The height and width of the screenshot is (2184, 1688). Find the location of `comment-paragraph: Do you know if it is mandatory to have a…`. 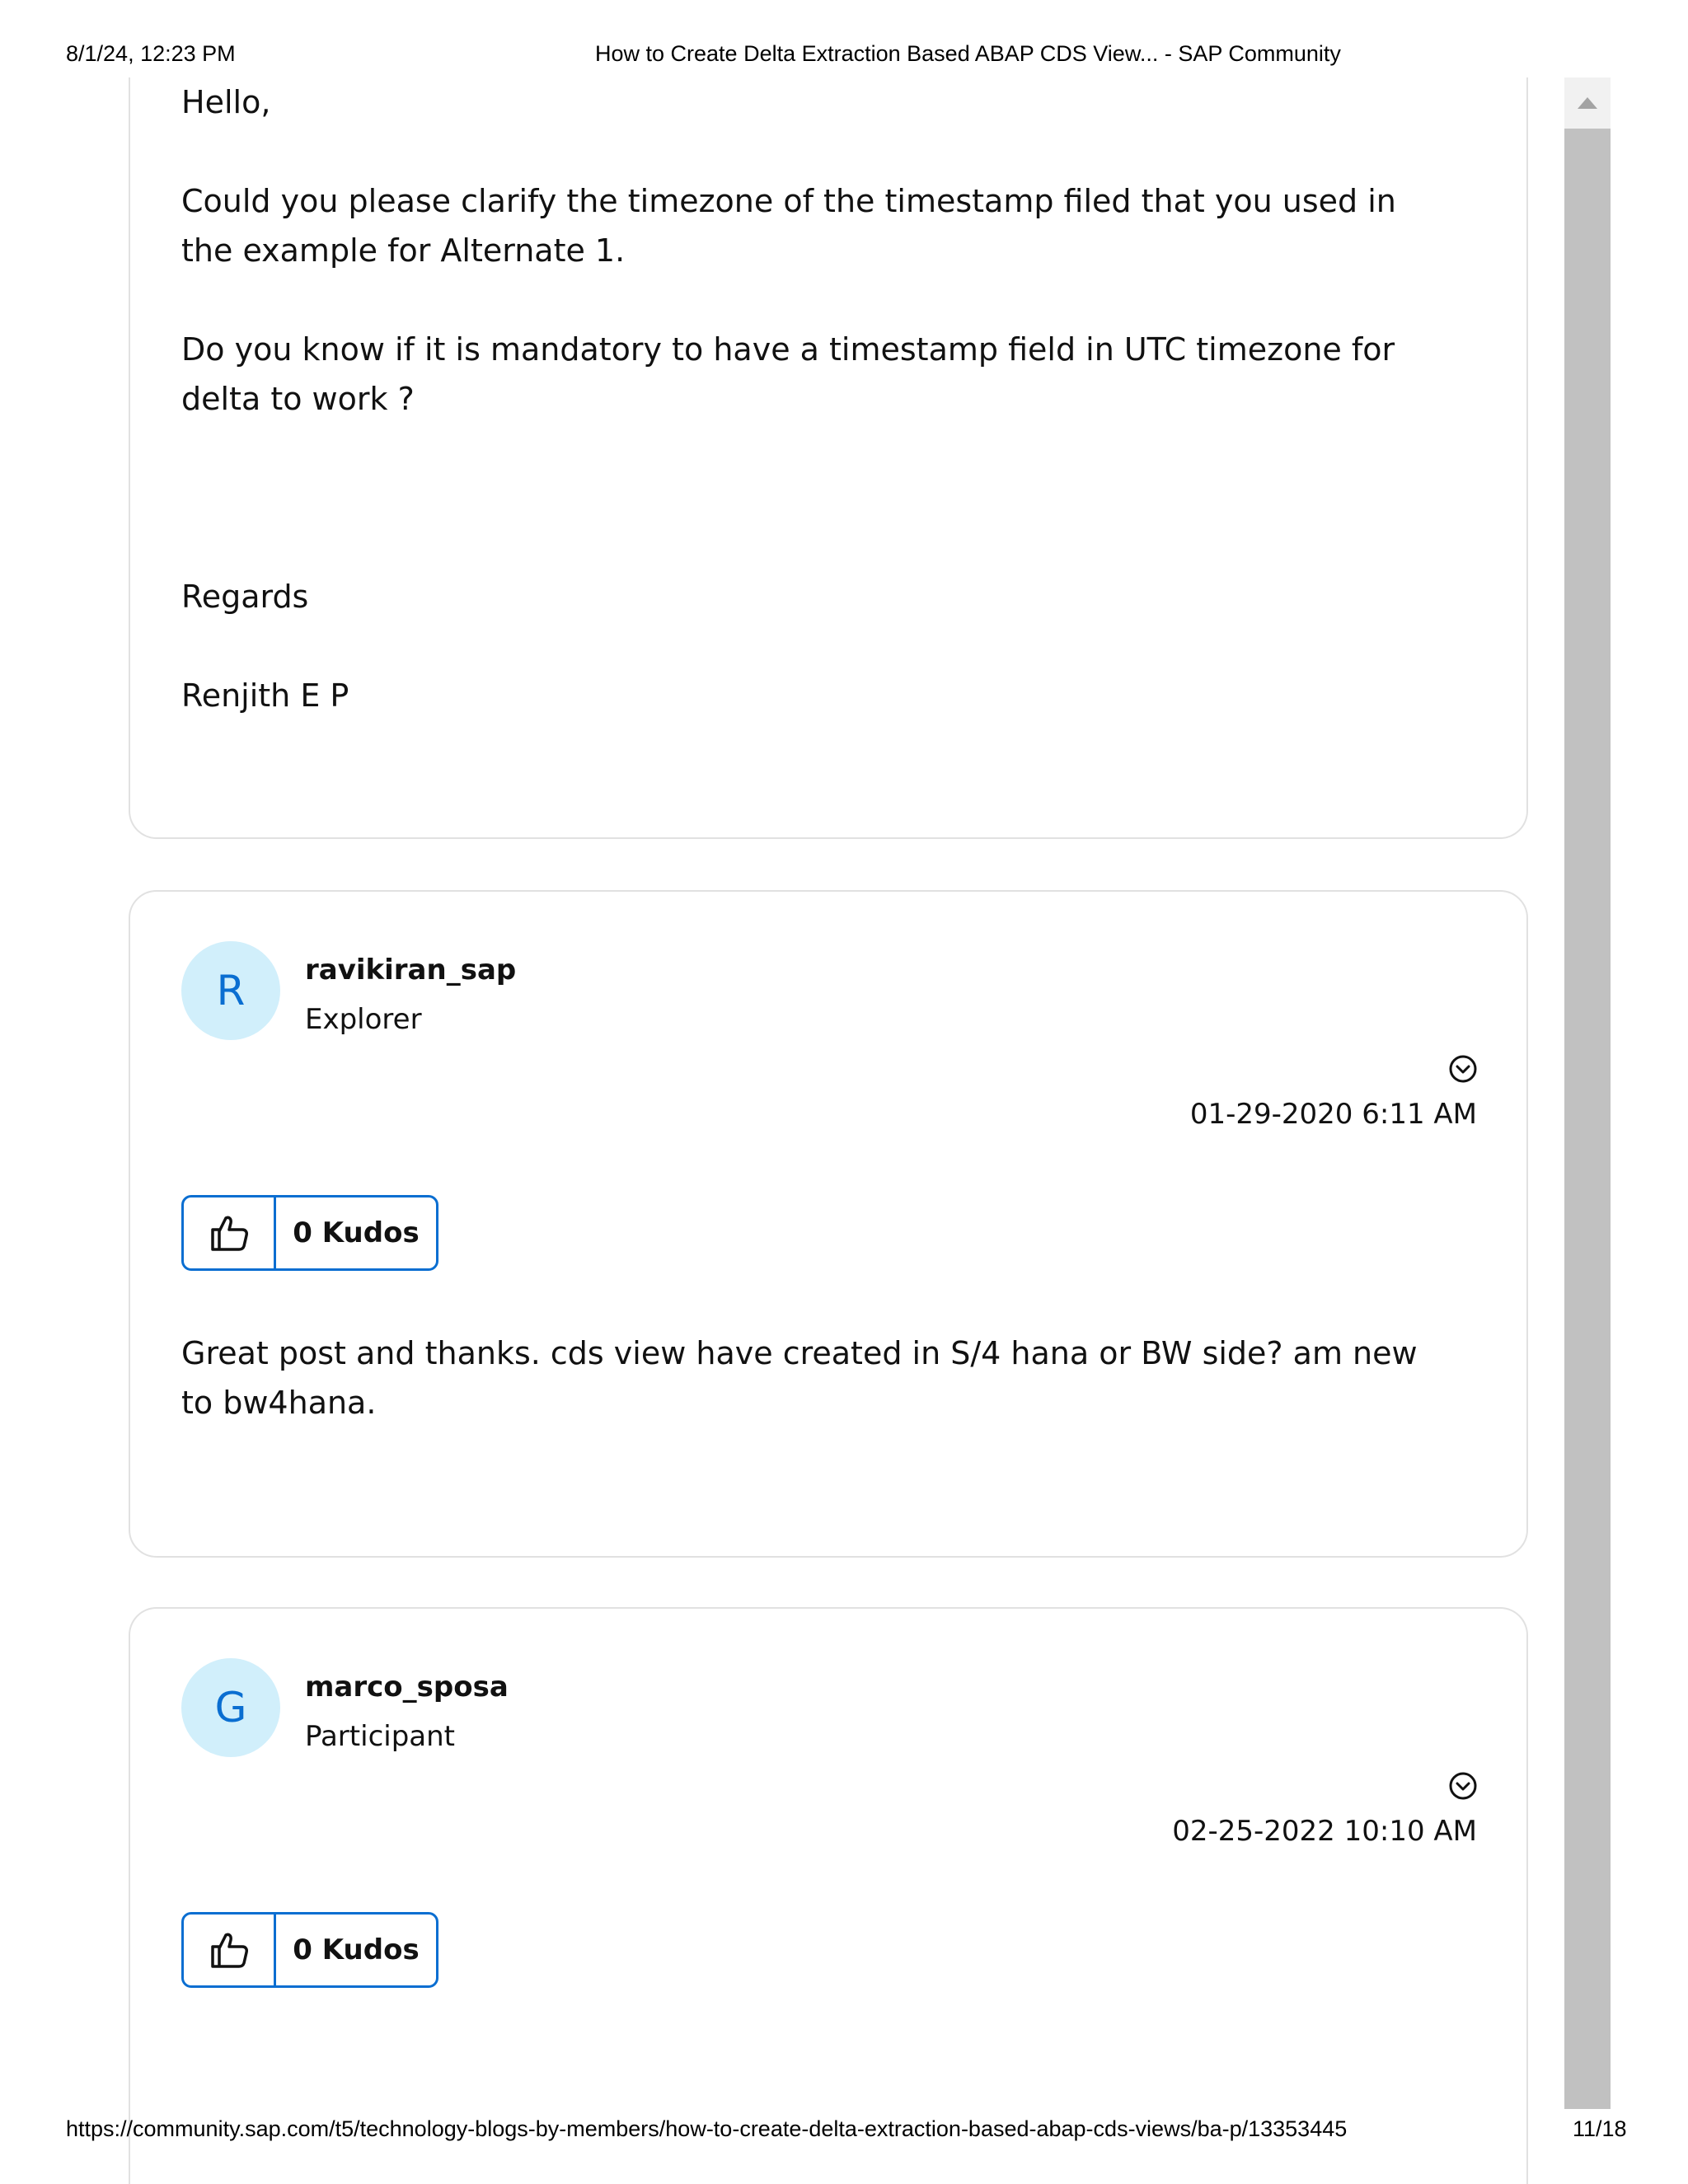

comment-paragraph: Do you know if it is mandatory to have a… is located at coordinates (788, 374).